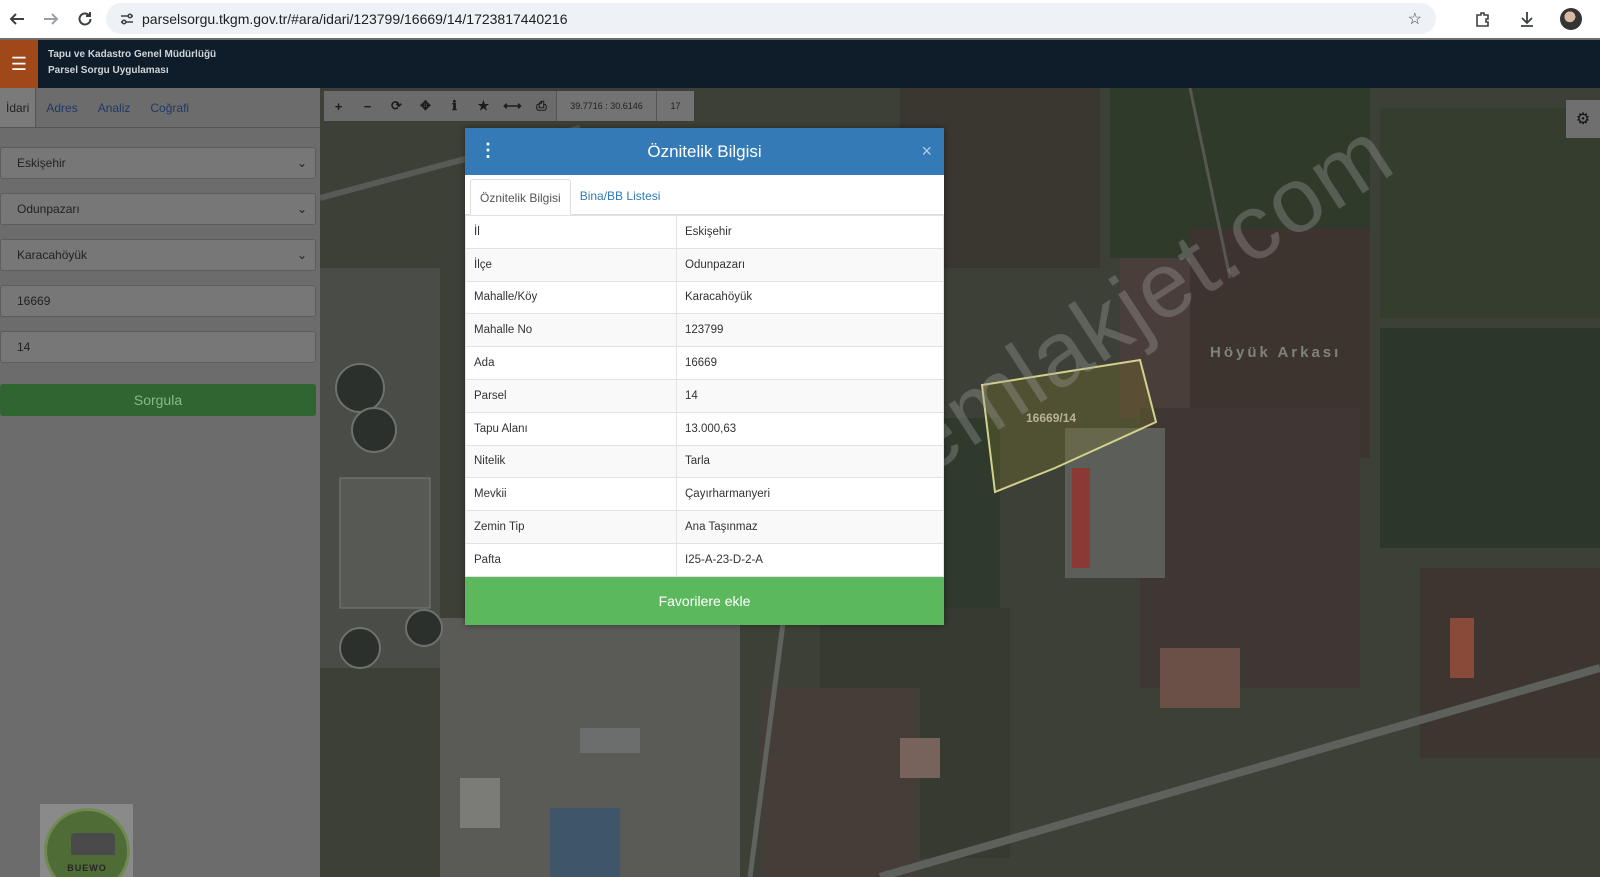 This screenshot has height=877, width=1600. What do you see at coordinates (158, 301) in the screenshot?
I see `block-input: 16669` at bounding box center [158, 301].